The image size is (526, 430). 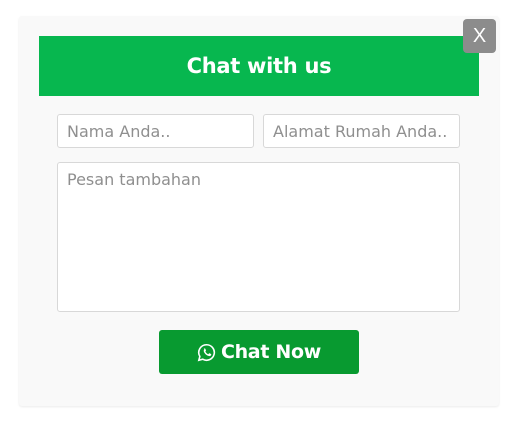 What do you see at coordinates (479, 36) in the screenshot?
I see `close-button: X` at bounding box center [479, 36].